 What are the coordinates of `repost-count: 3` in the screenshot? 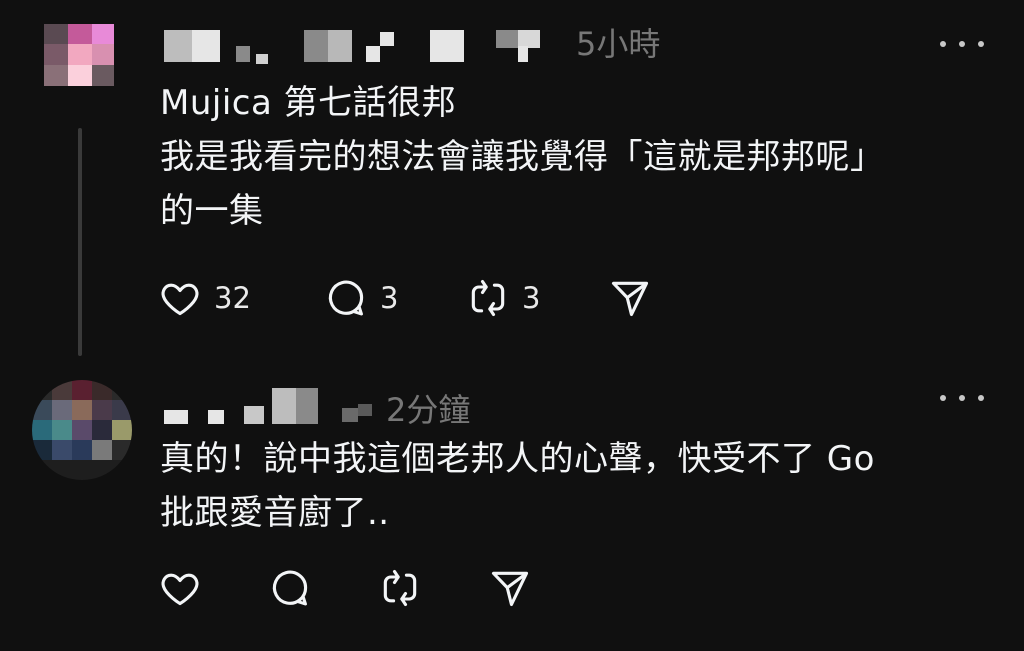 It's located at (531, 298).